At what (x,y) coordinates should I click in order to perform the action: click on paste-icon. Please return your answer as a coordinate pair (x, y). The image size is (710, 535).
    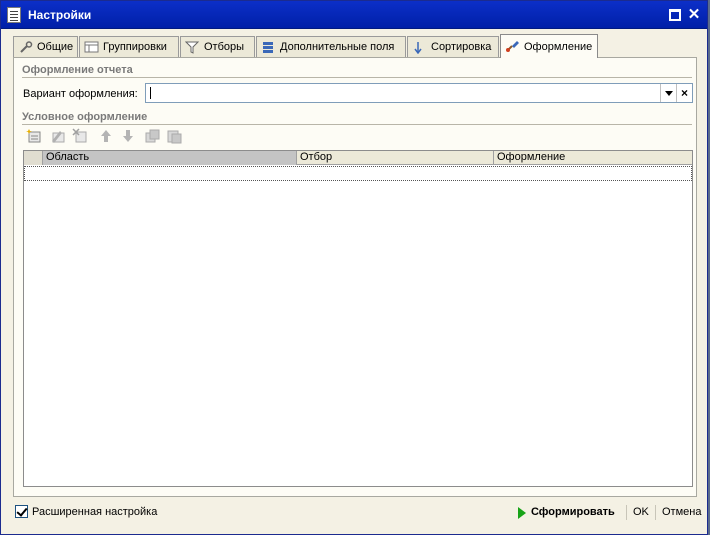
    Looking at the image, I should click on (174, 136).